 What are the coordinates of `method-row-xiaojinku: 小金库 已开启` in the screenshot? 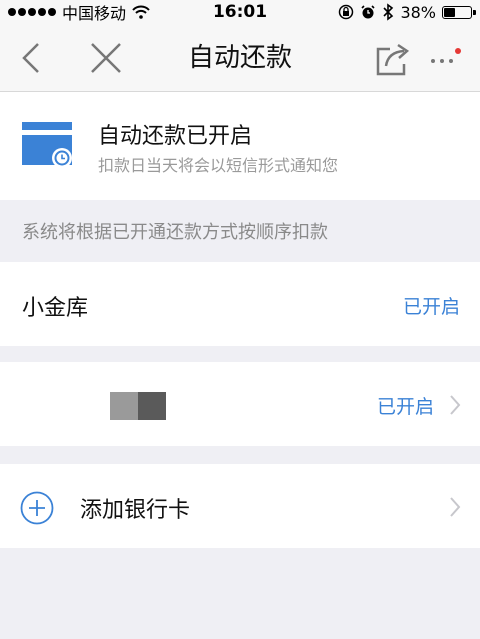 It's located at (240, 304).